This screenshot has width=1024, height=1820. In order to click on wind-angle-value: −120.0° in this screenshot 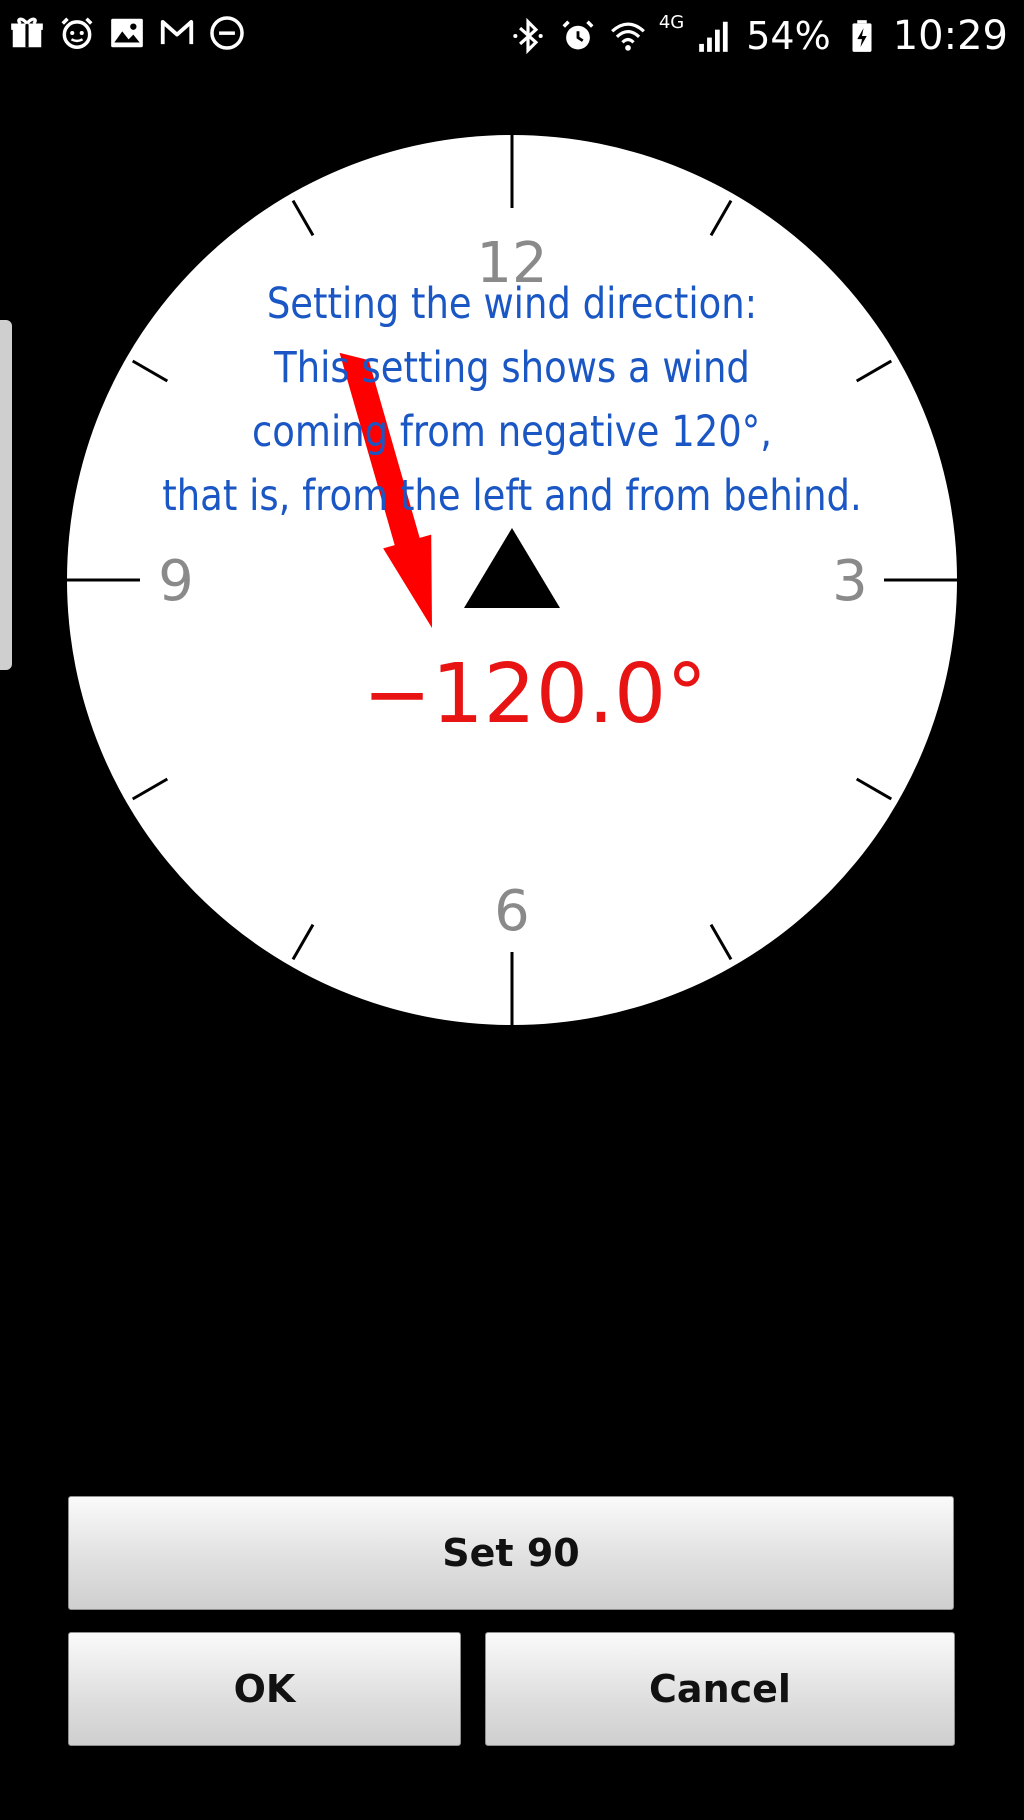, I will do `click(535, 694)`.